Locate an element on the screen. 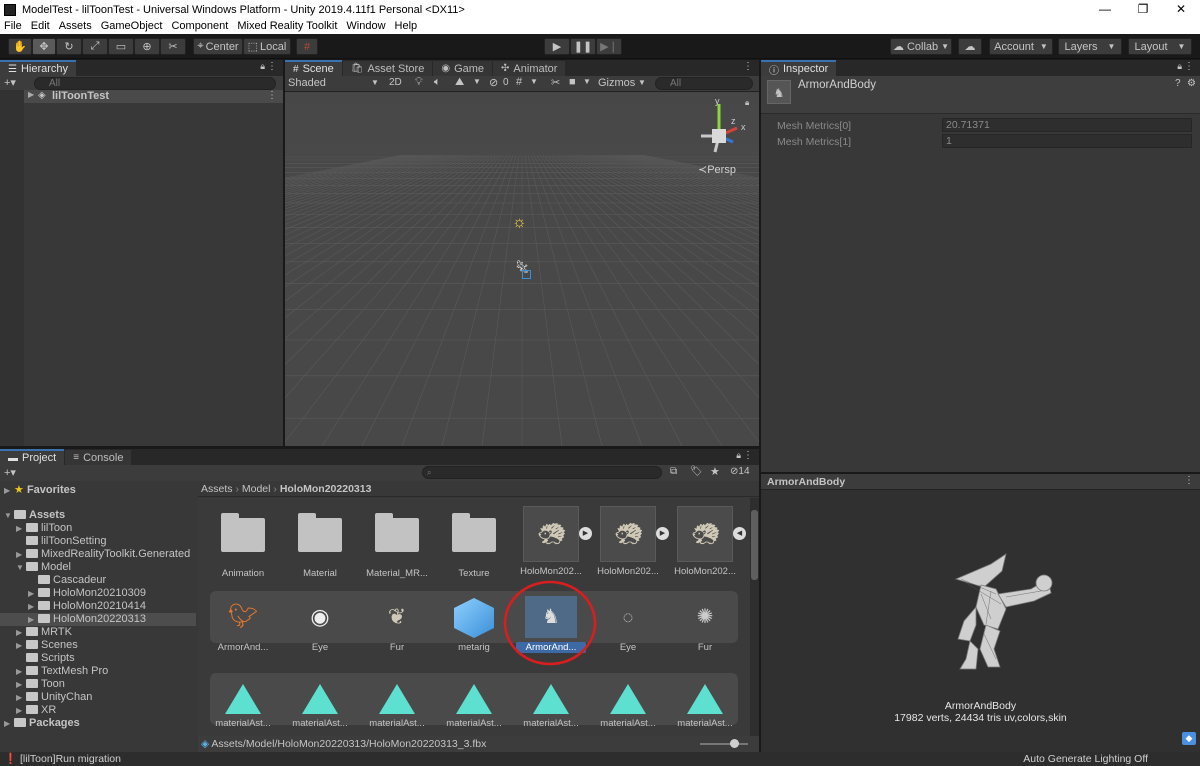  hidden-packages-toggle: ⊘14 is located at coordinates (740, 471).